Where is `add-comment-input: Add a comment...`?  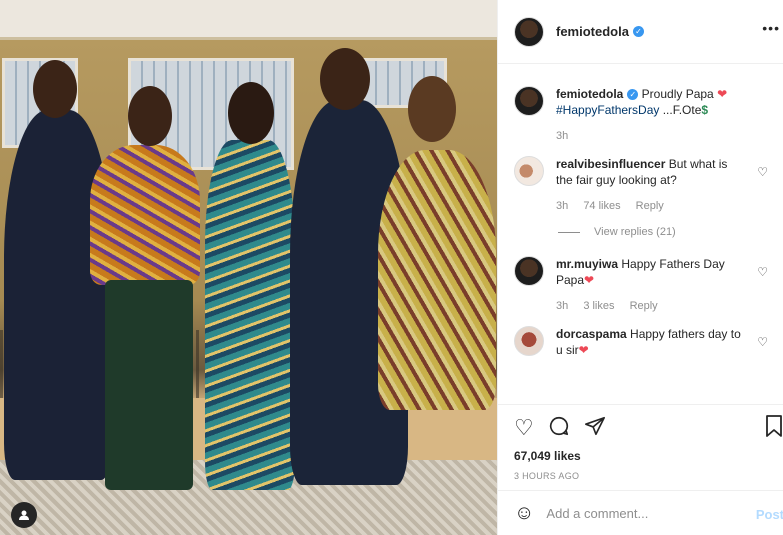
add-comment-input: Add a comment... is located at coordinates (597, 513).